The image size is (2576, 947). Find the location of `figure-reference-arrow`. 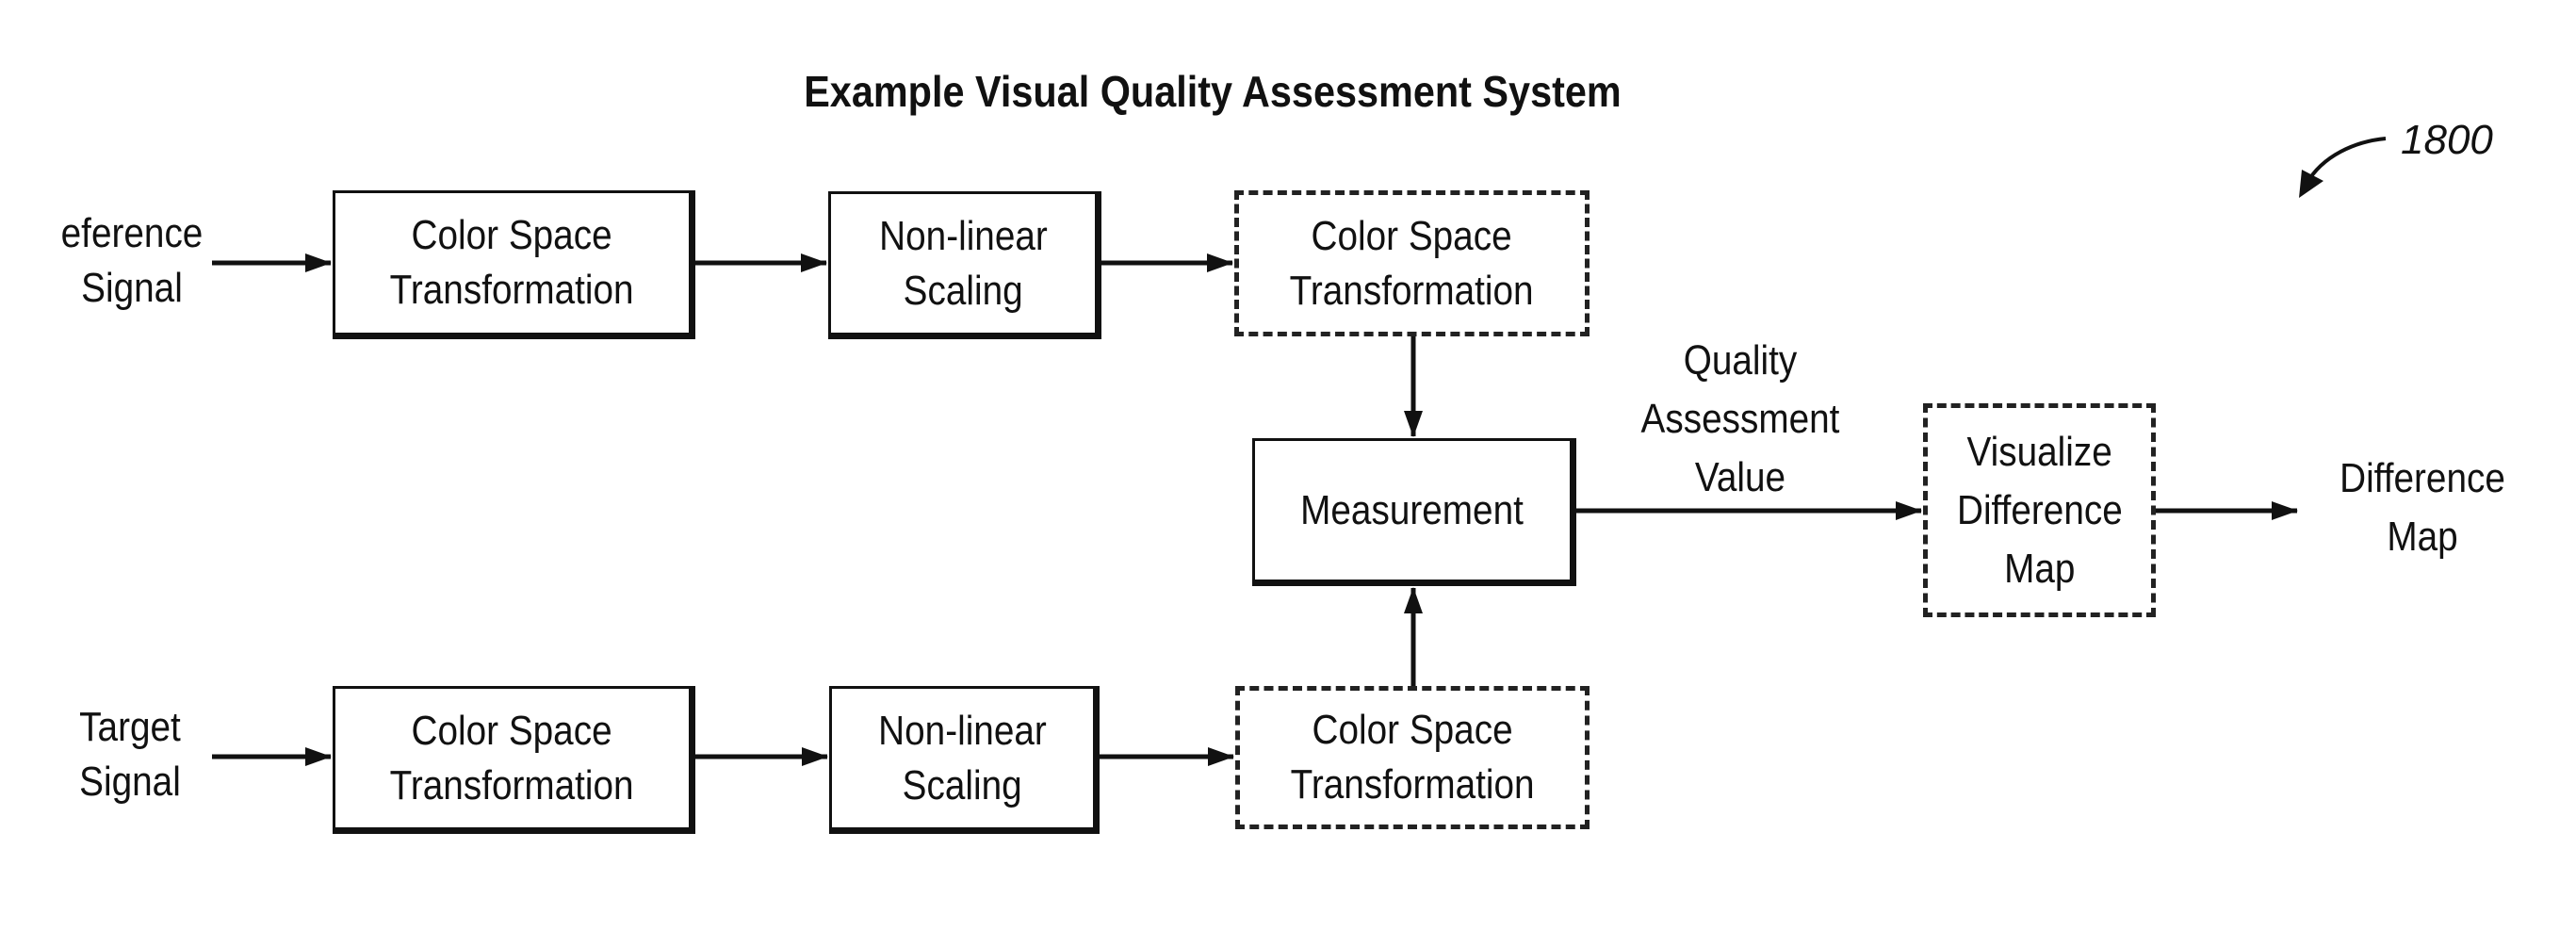

figure-reference-arrow is located at coordinates (2346, 161).